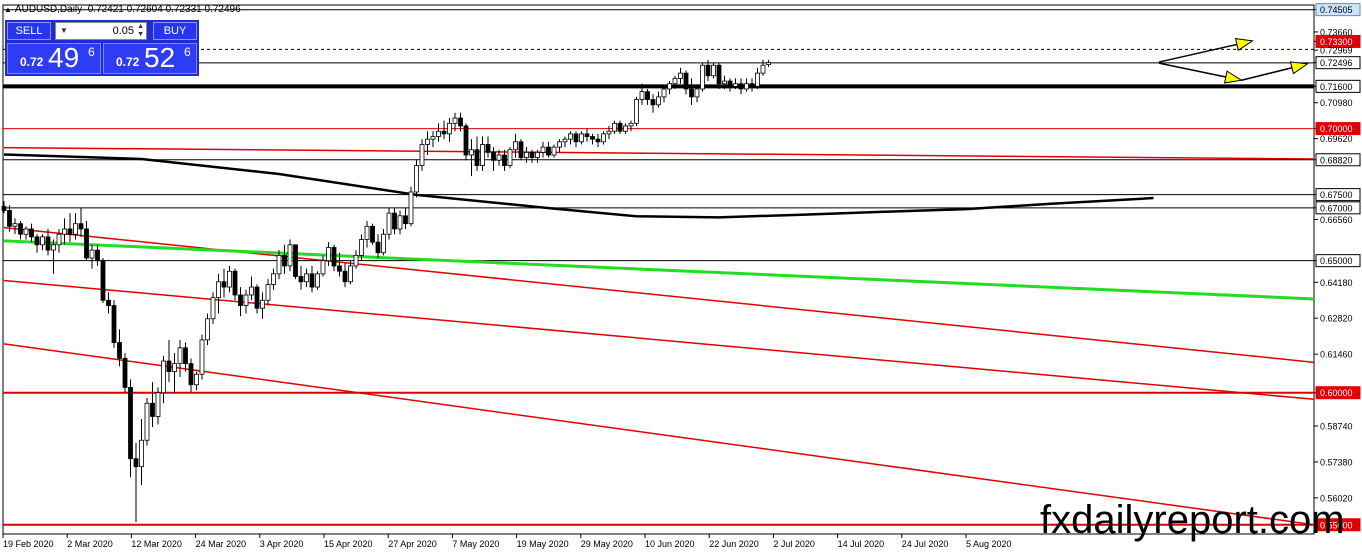 The width and height of the screenshot is (1362, 554). What do you see at coordinates (187, 52) in the screenshot?
I see `buy-quote-superscript: 6` at bounding box center [187, 52].